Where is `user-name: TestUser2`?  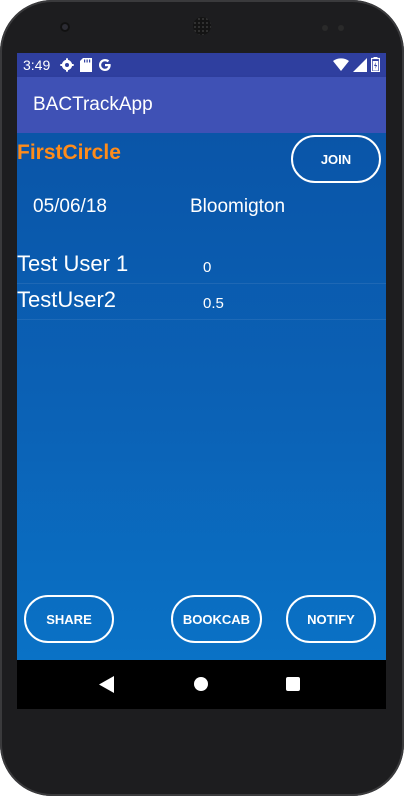 user-name: TestUser2 is located at coordinates (67, 299).